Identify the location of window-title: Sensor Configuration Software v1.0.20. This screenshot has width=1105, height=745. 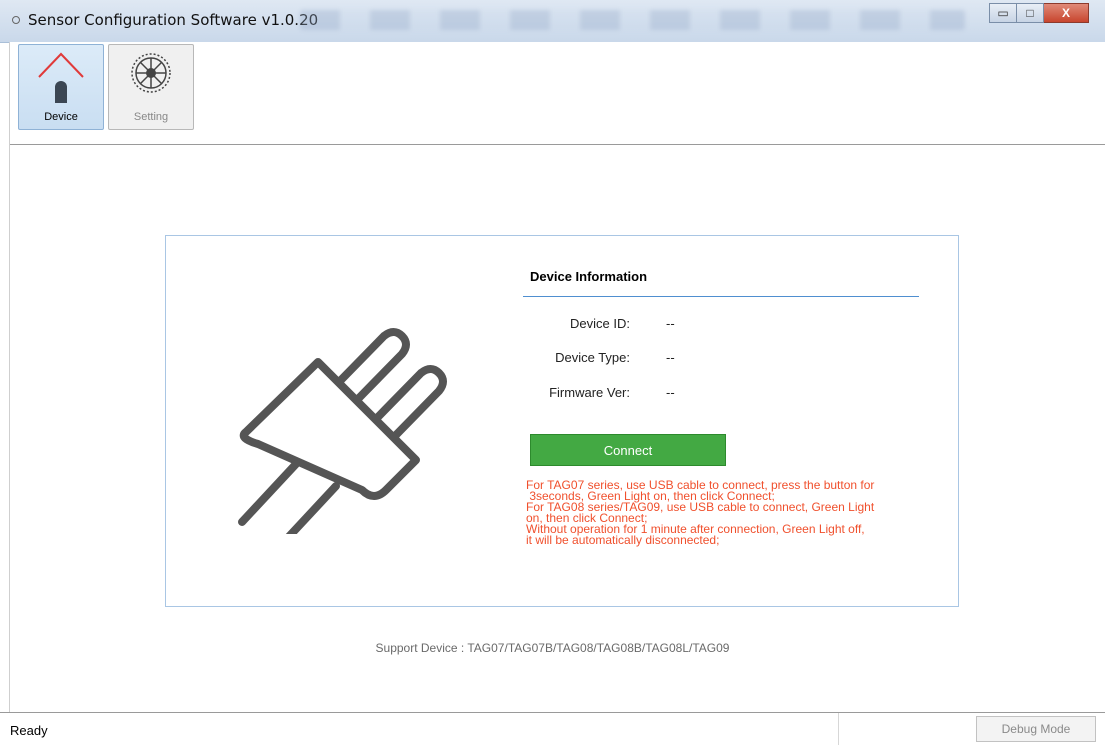
(173, 20).